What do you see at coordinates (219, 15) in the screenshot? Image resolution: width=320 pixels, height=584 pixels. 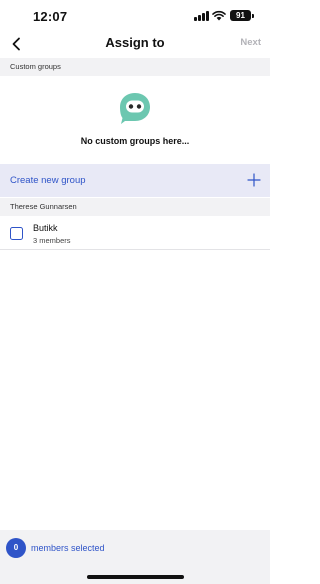 I see `wifi-icon` at bounding box center [219, 15].